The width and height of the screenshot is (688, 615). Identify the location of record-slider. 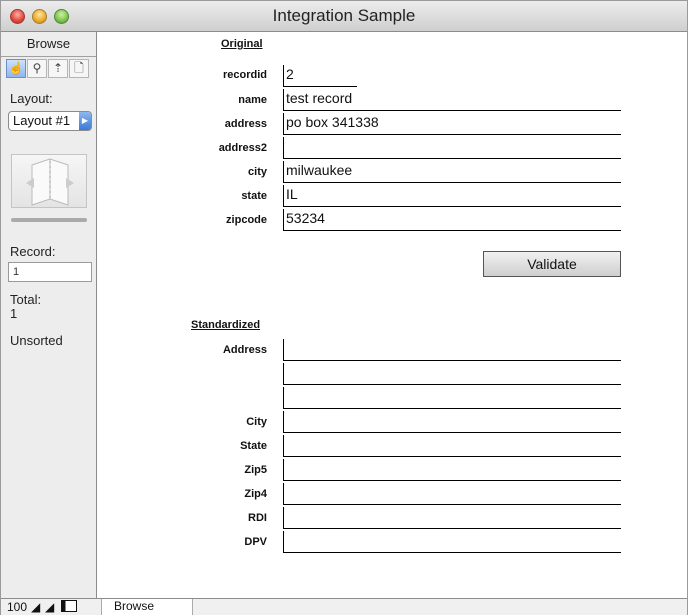
(49, 220).